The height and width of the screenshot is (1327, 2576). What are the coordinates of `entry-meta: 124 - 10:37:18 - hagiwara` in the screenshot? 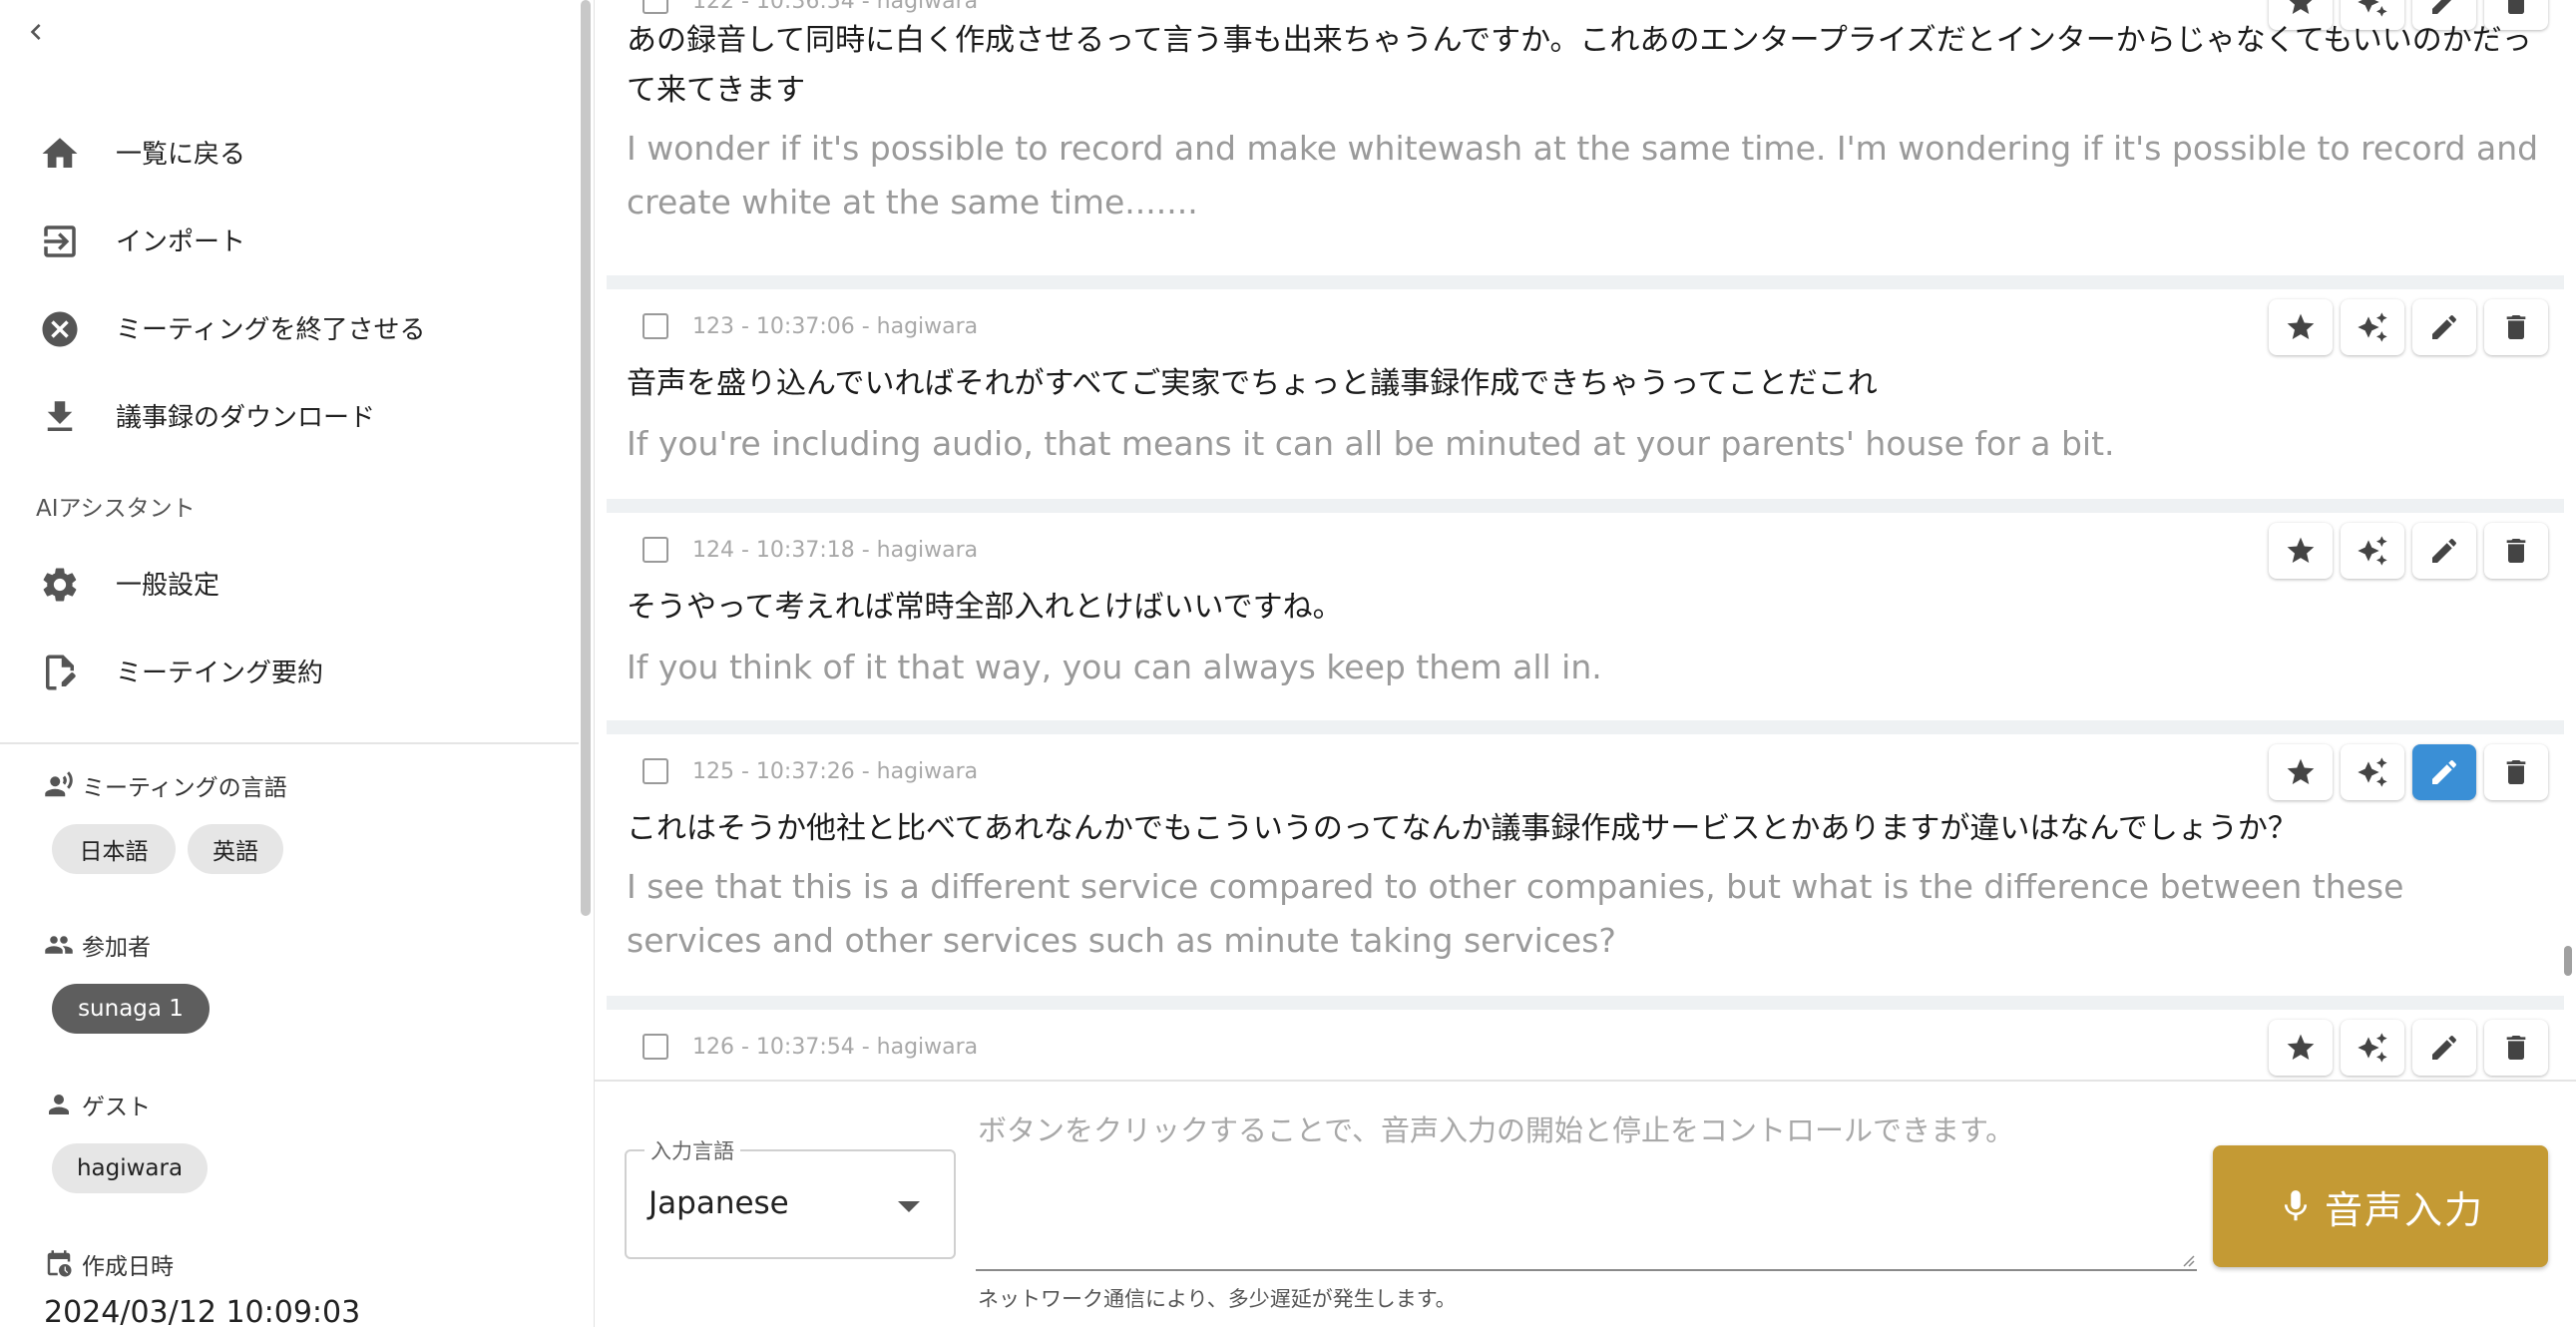 It's located at (810, 550).